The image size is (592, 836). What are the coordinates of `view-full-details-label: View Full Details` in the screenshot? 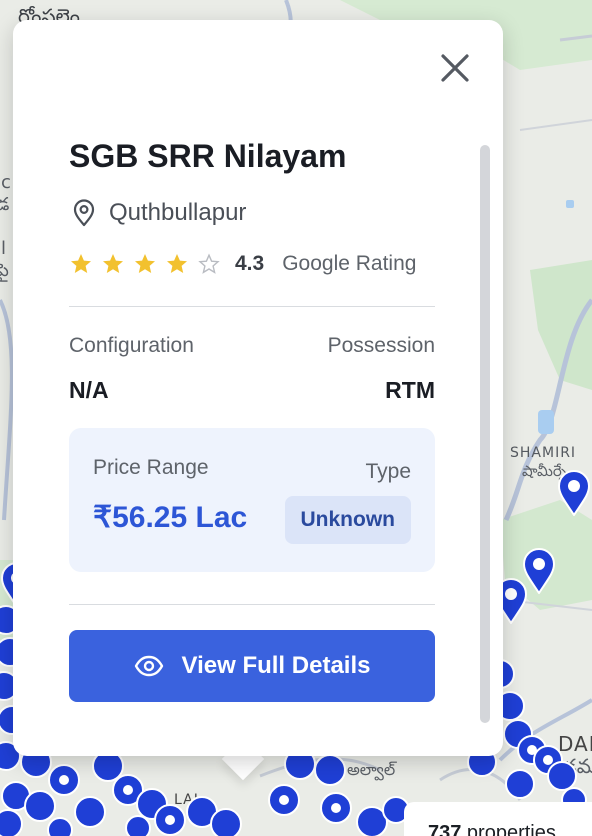 It's located at (276, 665).